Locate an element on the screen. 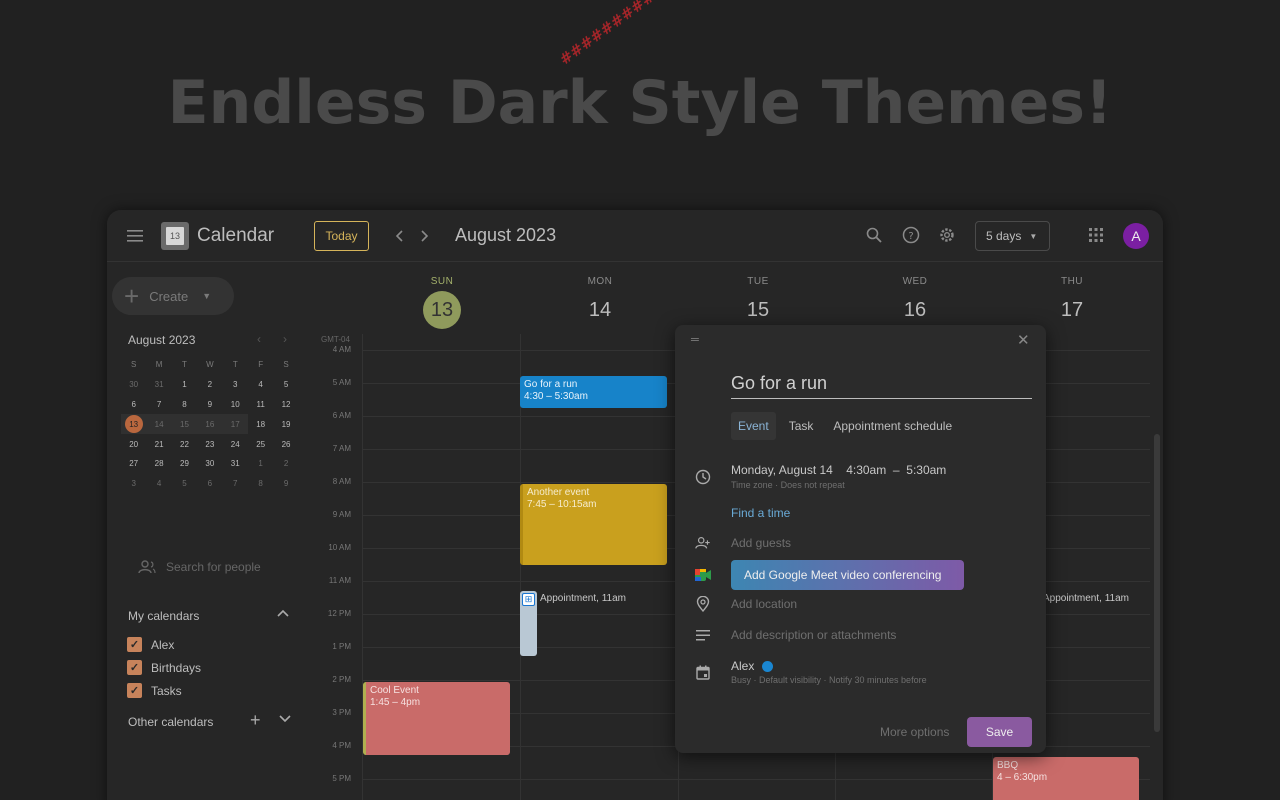 This screenshot has width=1280, height=800. close-icon: ✕ is located at coordinates (1023, 340).